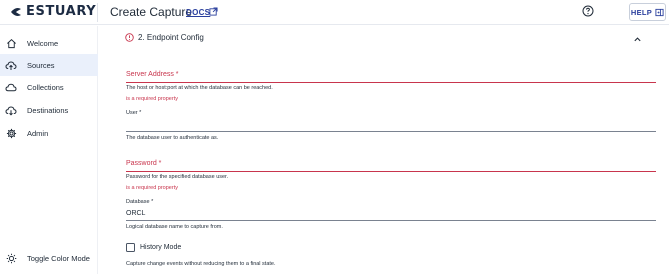 Image resolution: width=669 pixels, height=274 pixels. I want to click on password-label: Password *, so click(144, 163).